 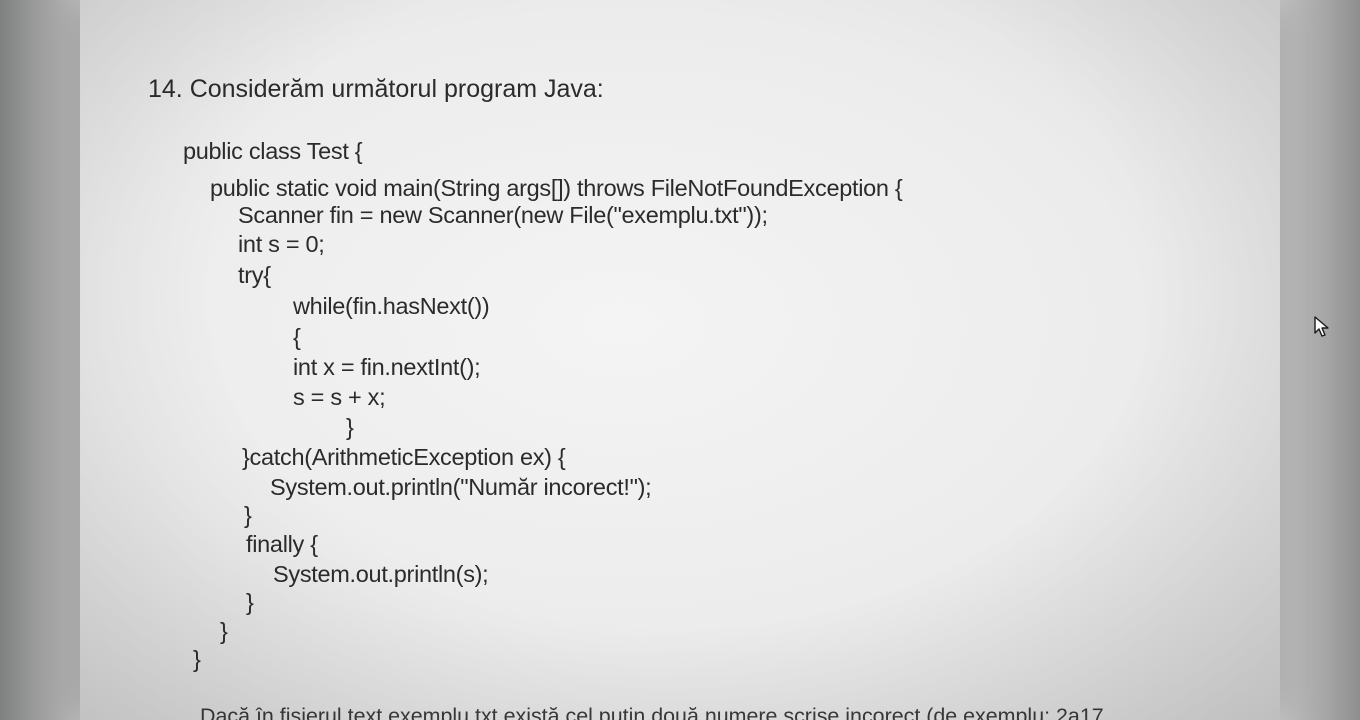 I want to click on code-line: {, so click(x=297, y=337).